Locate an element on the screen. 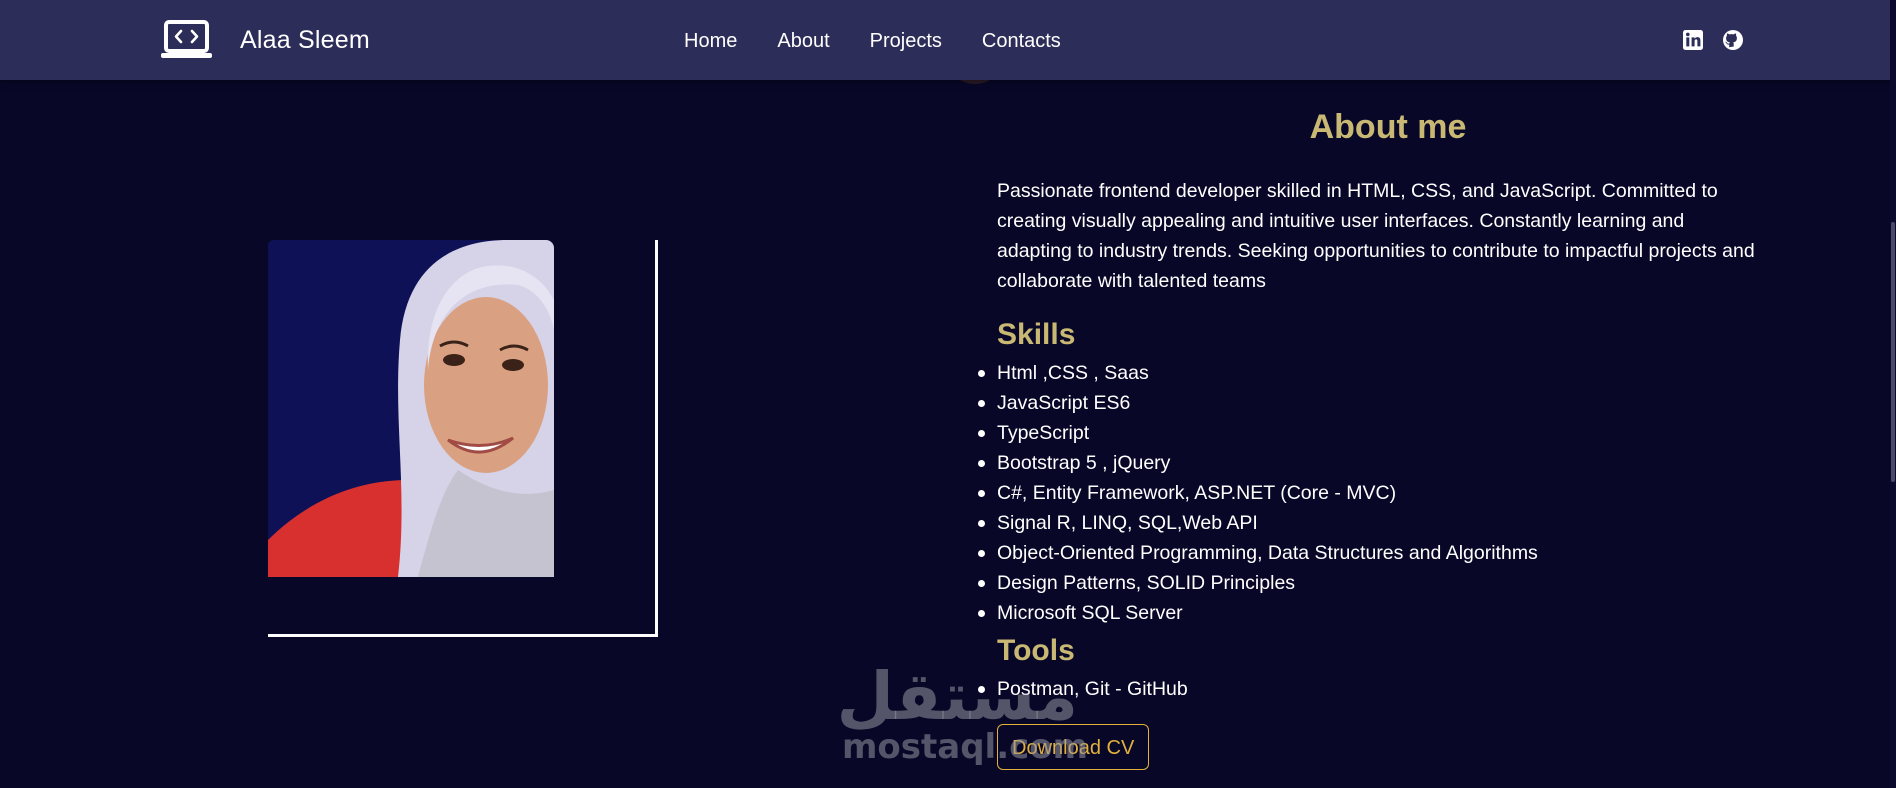 The width and height of the screenshot is (1896, 788). scrollbar-thumb is located at coordinates (1893, 352).